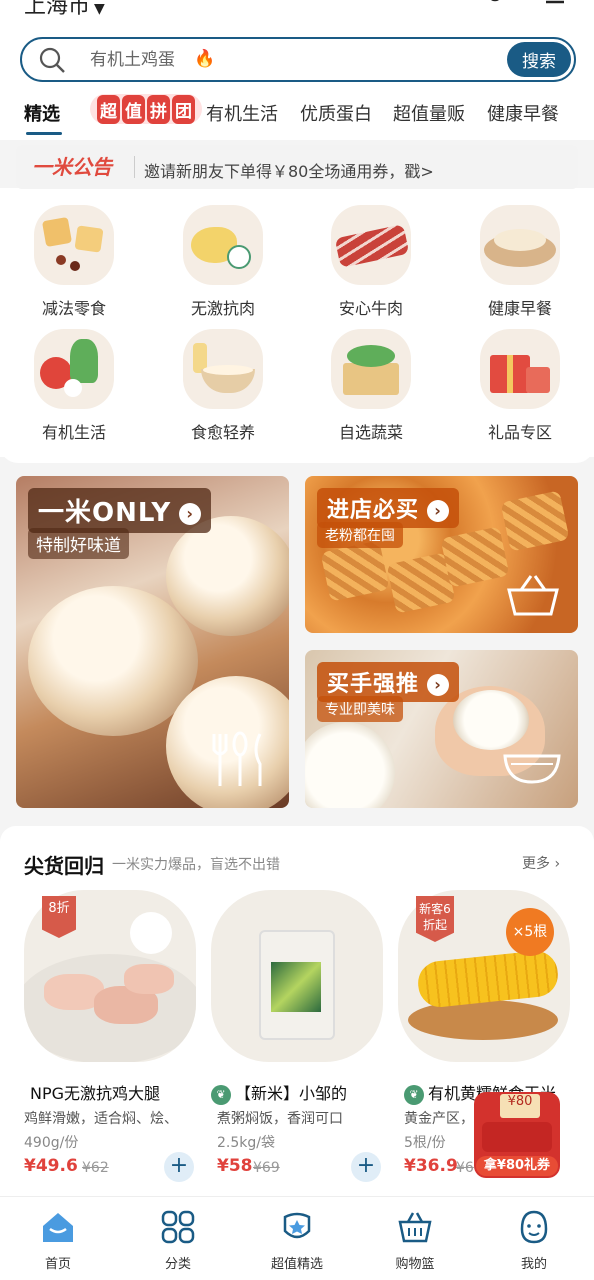 The width and height of the screenshot is (594, 1280). What do you see at coordinates (51, 1166) in the screenshot?
I see `product-price: ¥49.6` at bounding box center [51, 1166].